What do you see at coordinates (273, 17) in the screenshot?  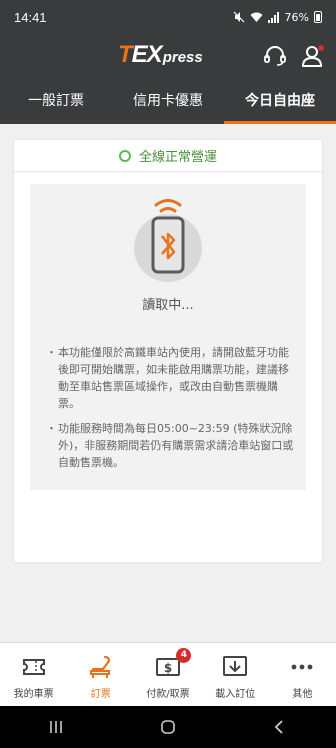 I see `signal-icon` at bounding box center [273, 17].